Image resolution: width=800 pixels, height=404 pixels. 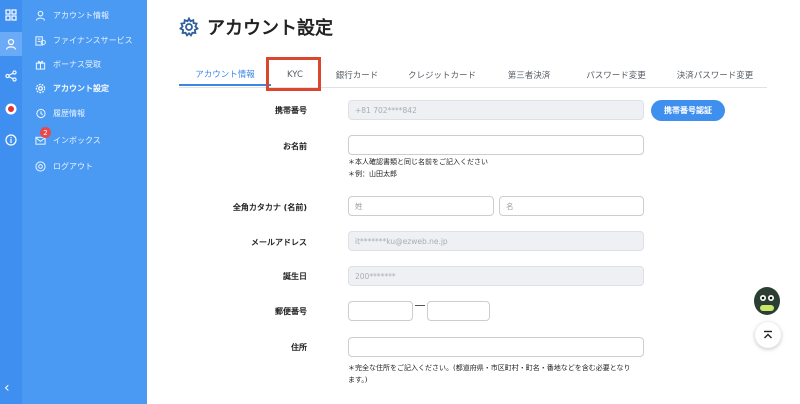 I want to click on sidebar-item-label: インボックス, so click(x=77, y=140).